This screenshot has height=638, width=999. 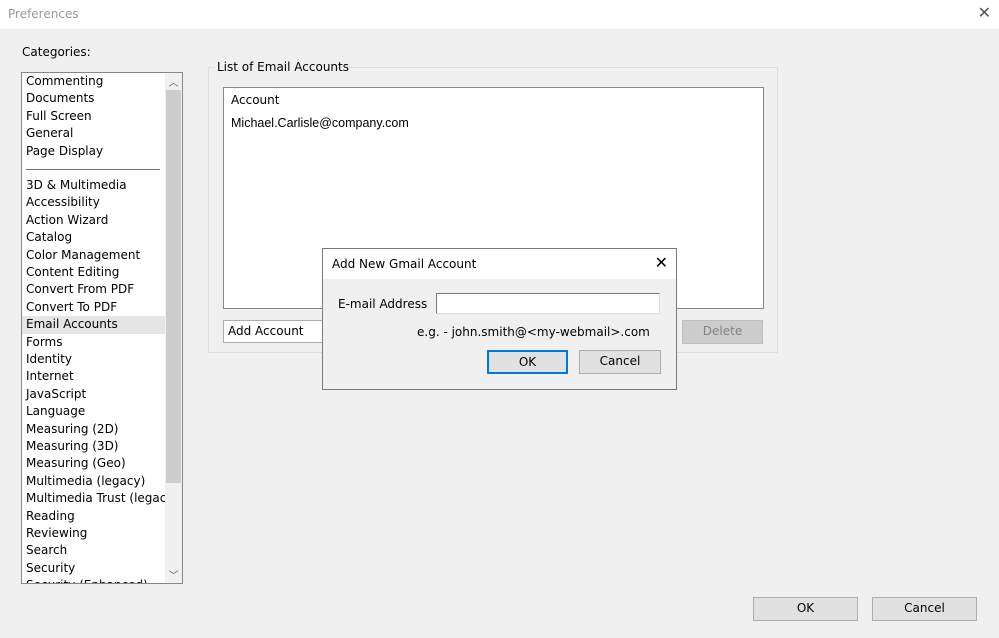 I want to click on category-item: Measuring (2D), so click(x=95, y=429).